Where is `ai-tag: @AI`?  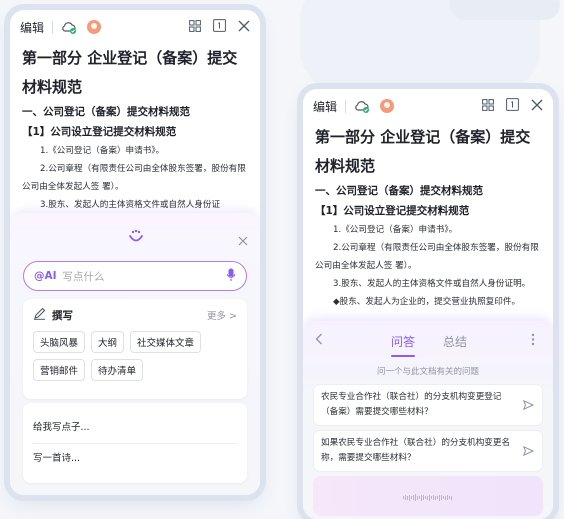 ai-tag: @AI is located at coordinates (45, 276).